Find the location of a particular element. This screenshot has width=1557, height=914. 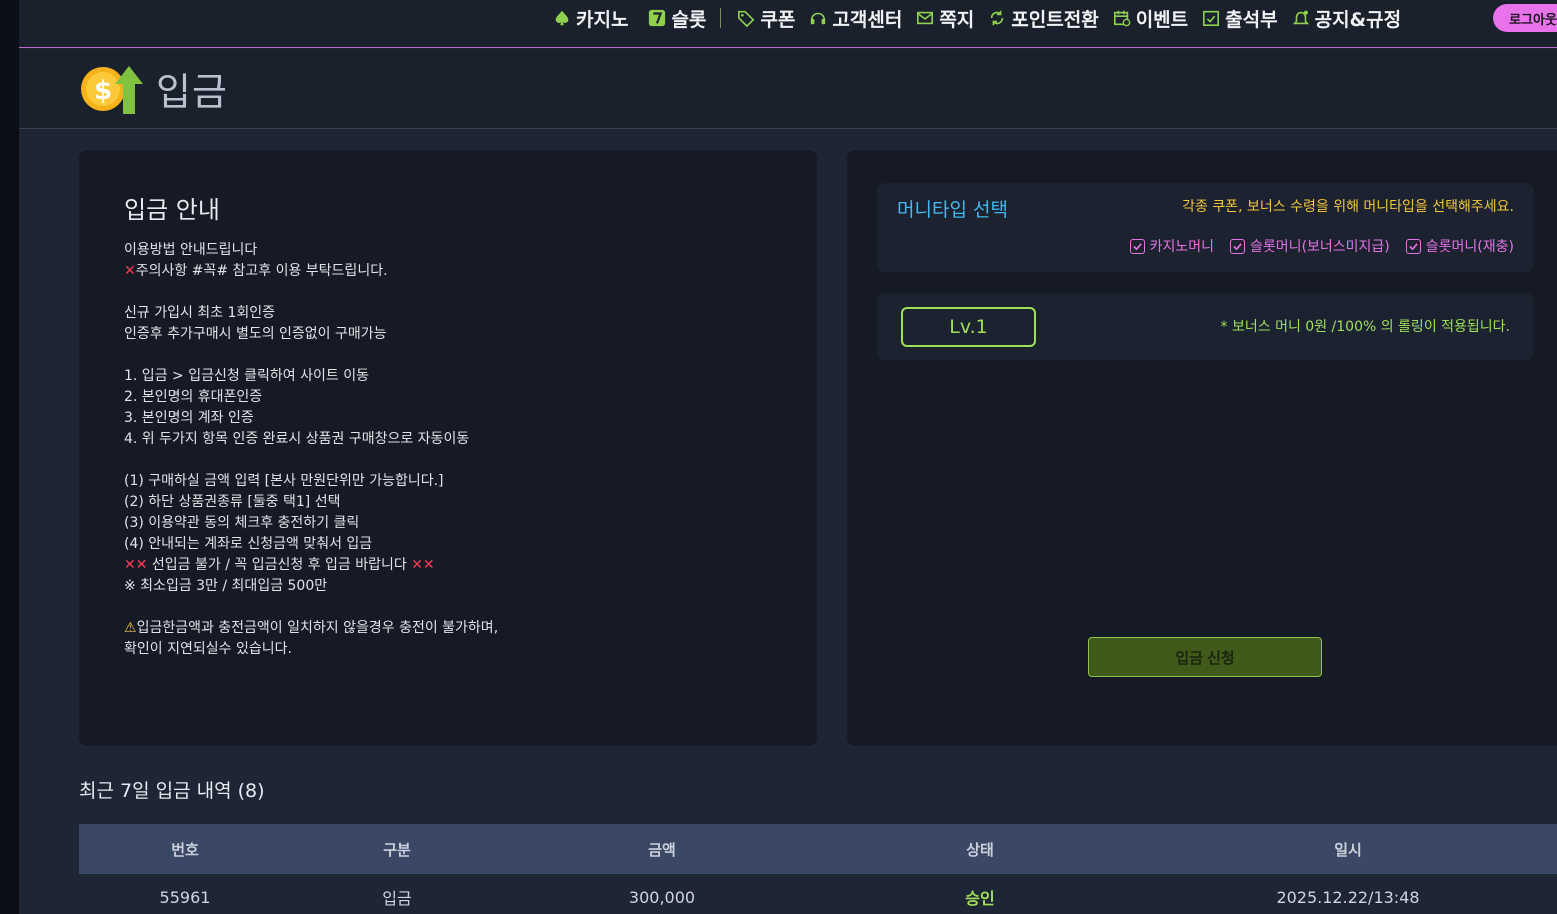

option-label: 카지노머니 is located at coordinates (1182, 247).